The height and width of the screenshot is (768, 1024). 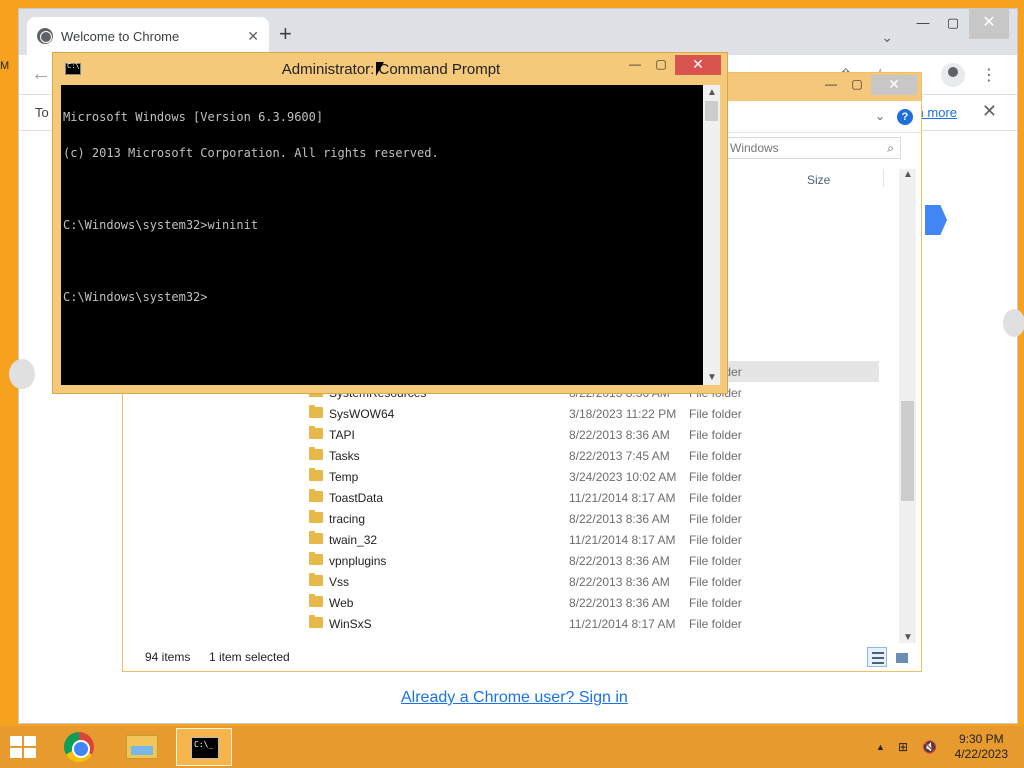 What do you see at coordinates (45, 36) in the screenshot?
I see `globe-icon` at bounding box center [45, 36].